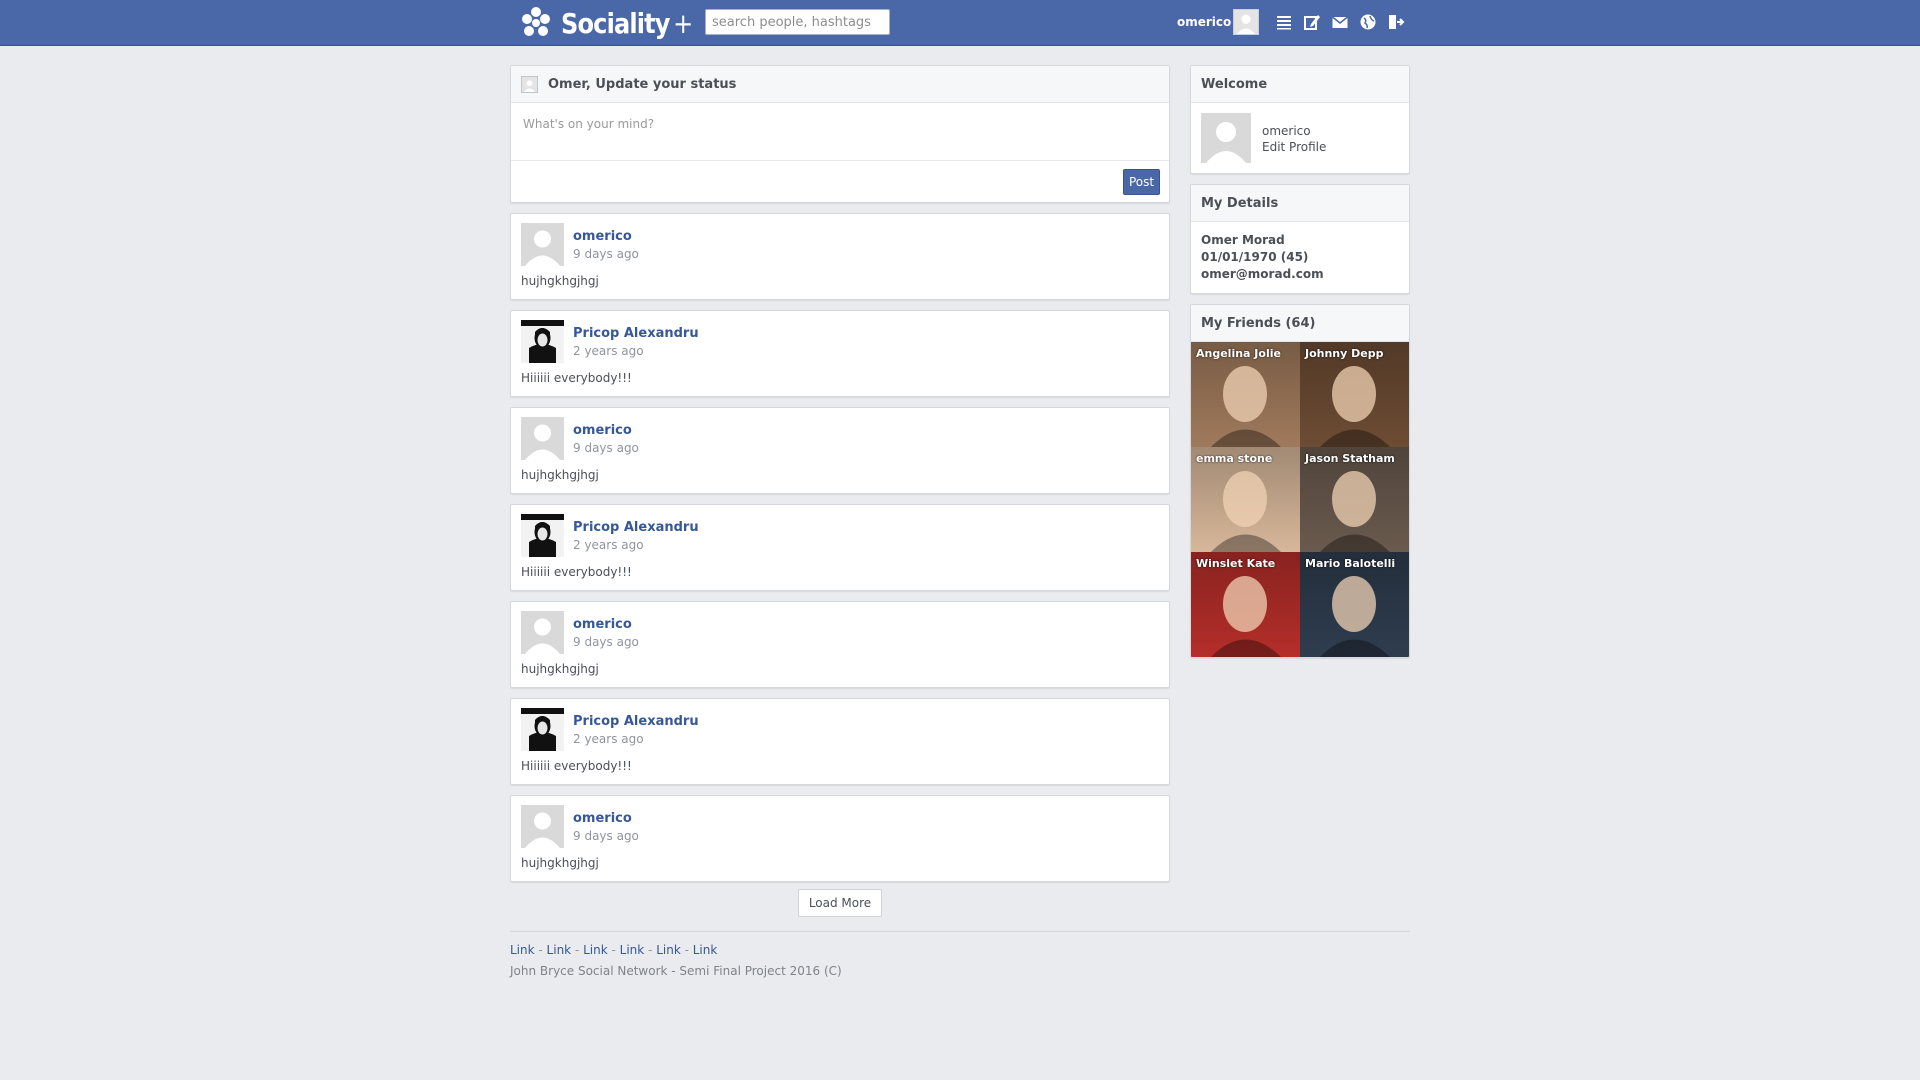 This screenshot has height=1080, width=1920. I want to click on welcome-title: Welcome, so click(1300, 84).